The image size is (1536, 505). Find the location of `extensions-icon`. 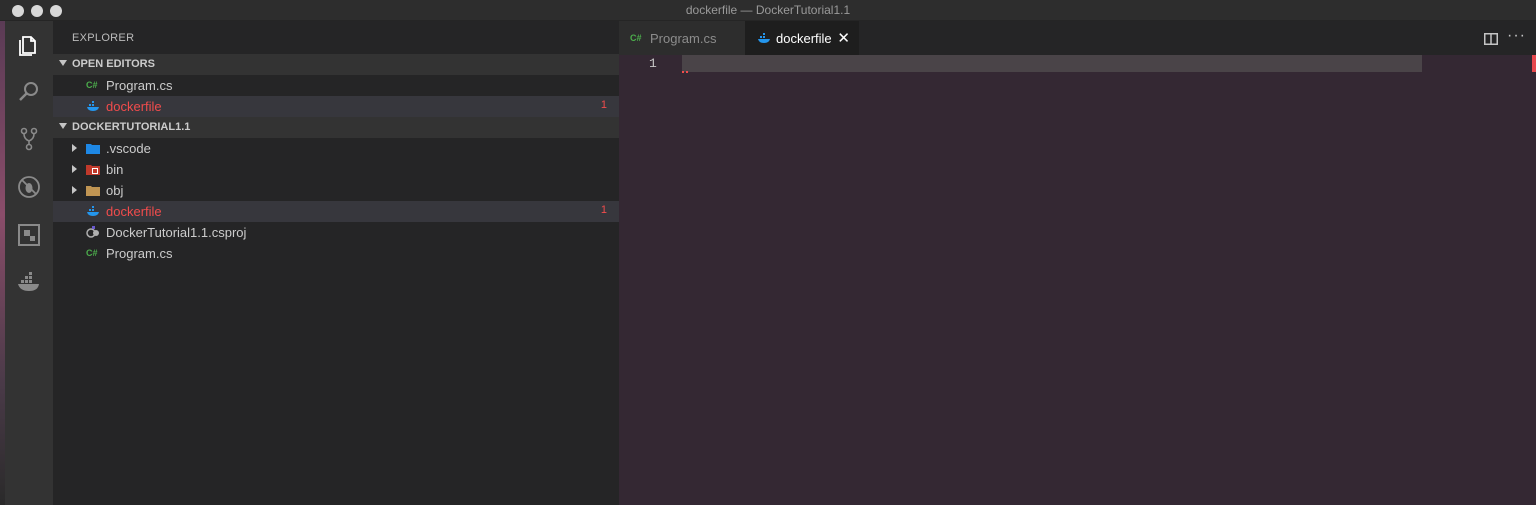

extensions-icon is located at coordinates (29, 235).